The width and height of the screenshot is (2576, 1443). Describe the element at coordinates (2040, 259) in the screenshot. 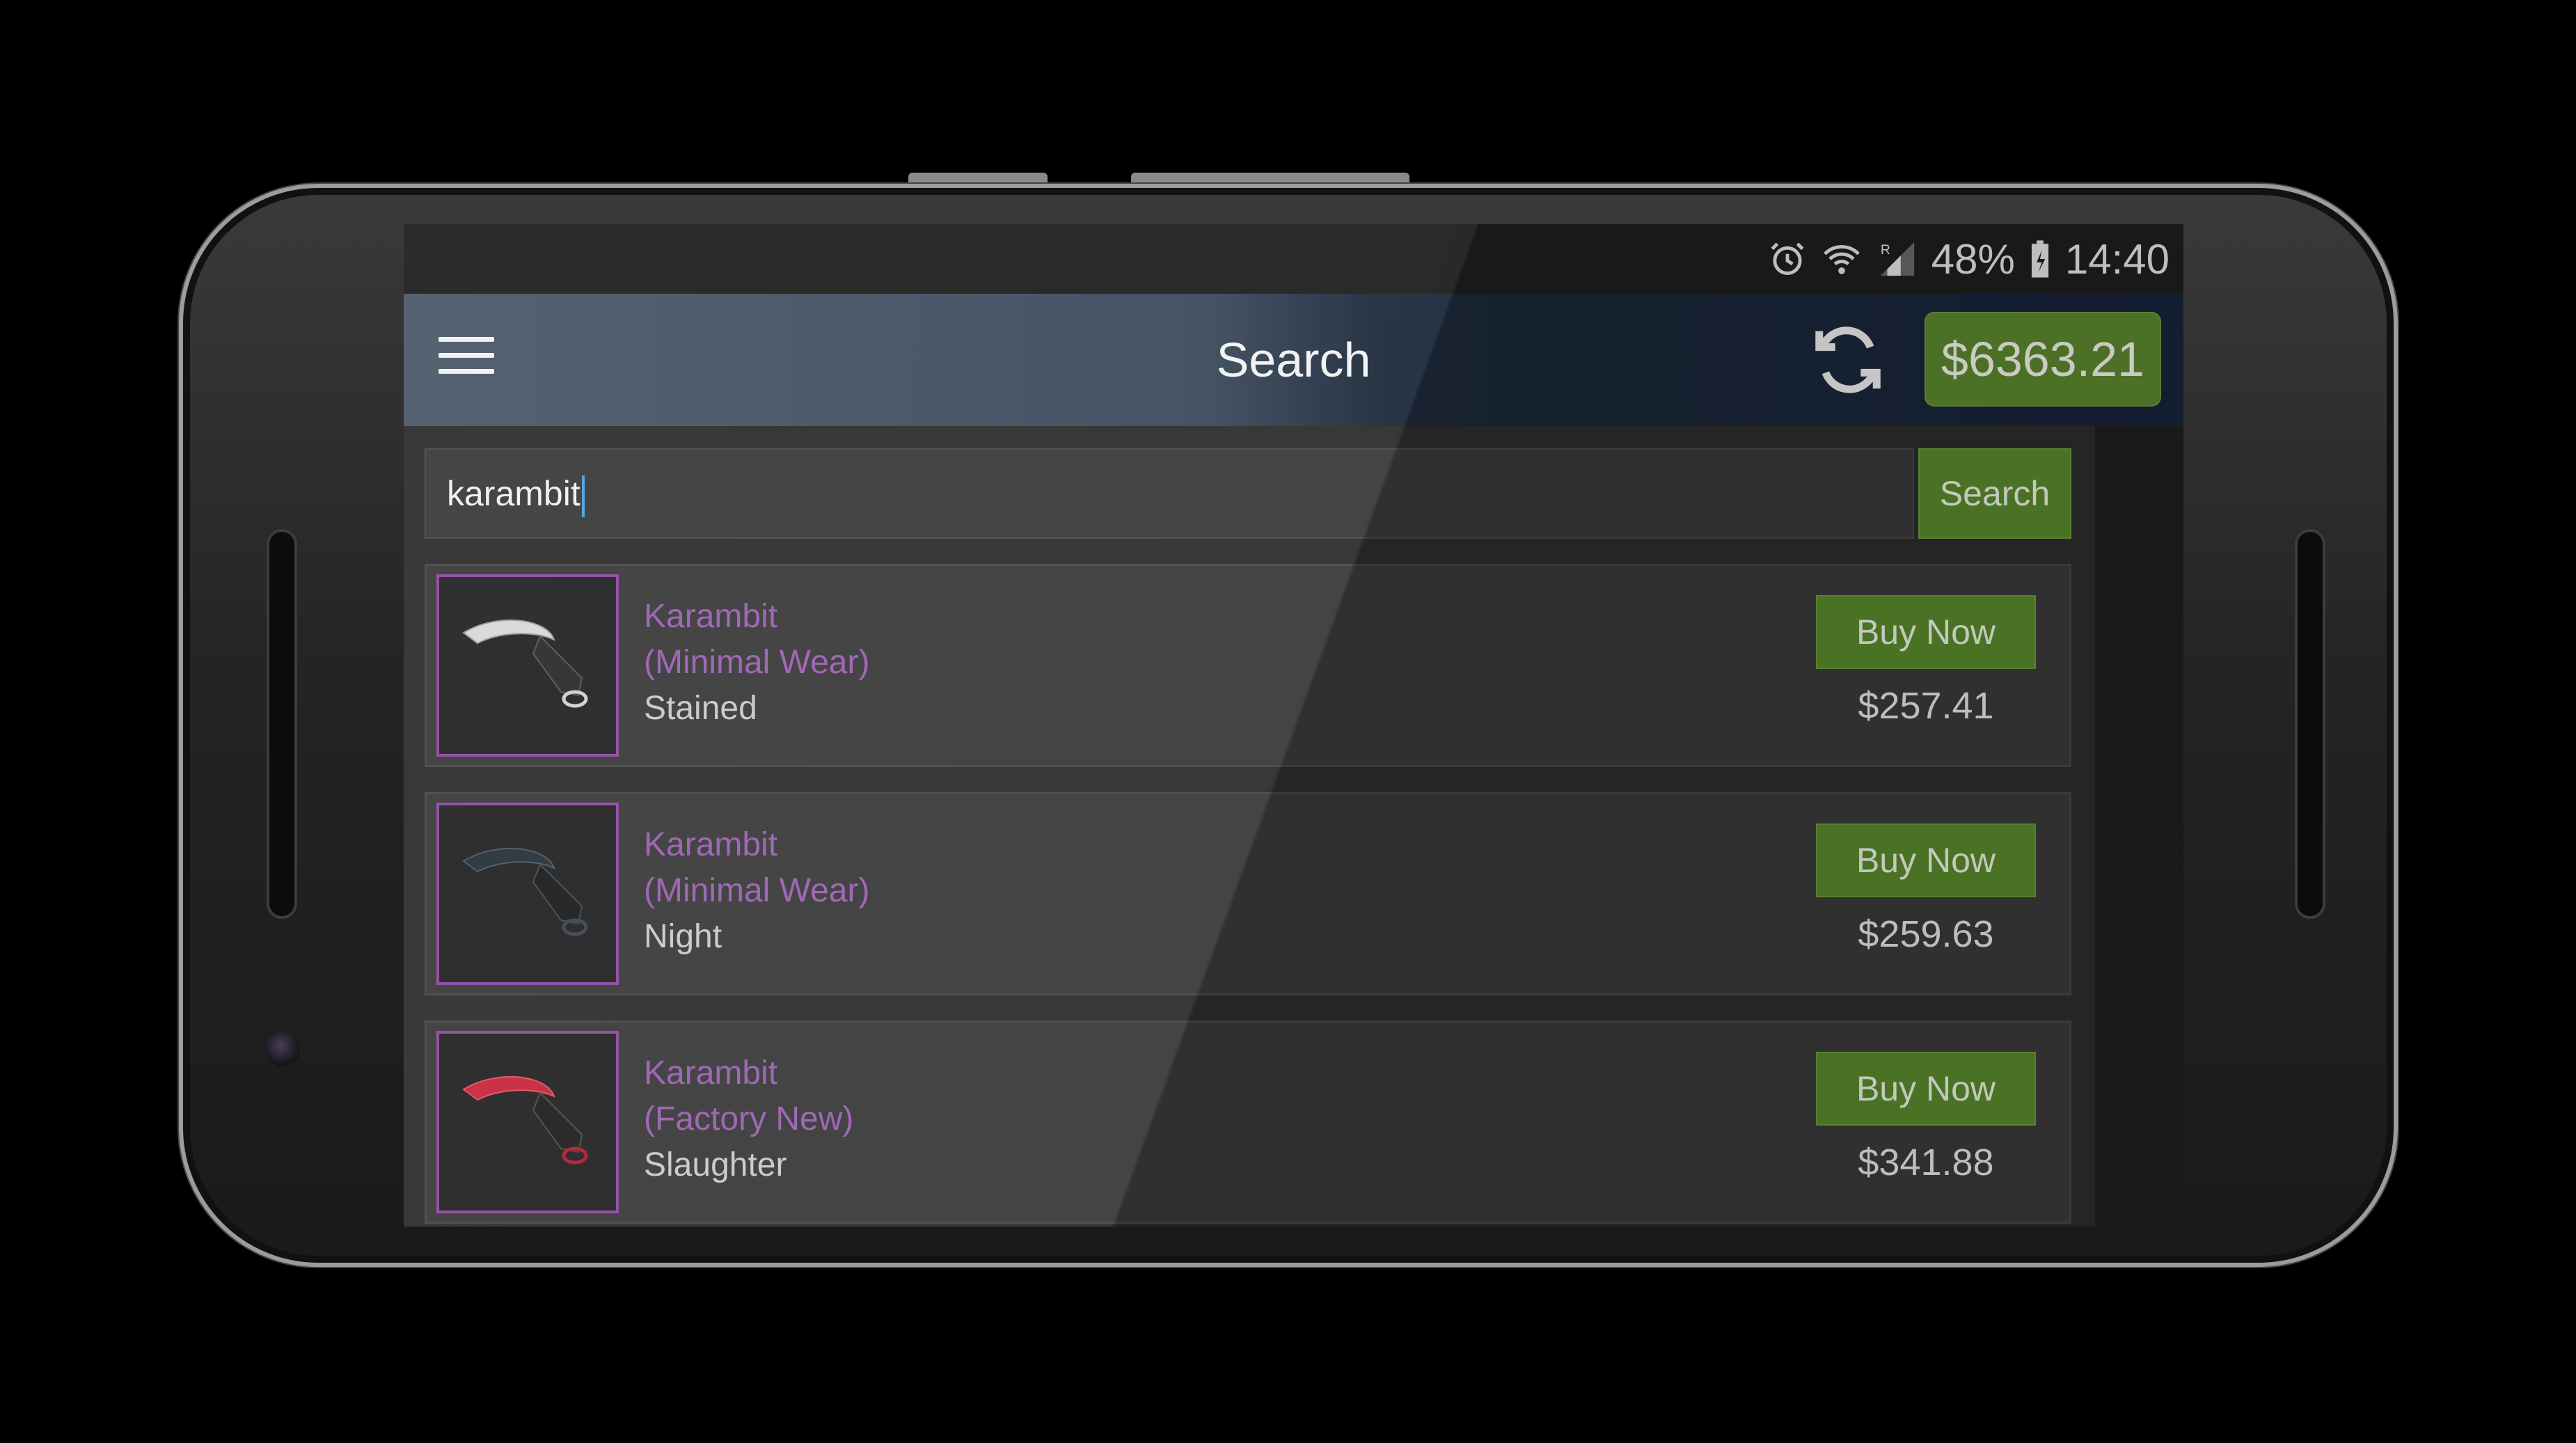

I see `battery-icon` at that location.